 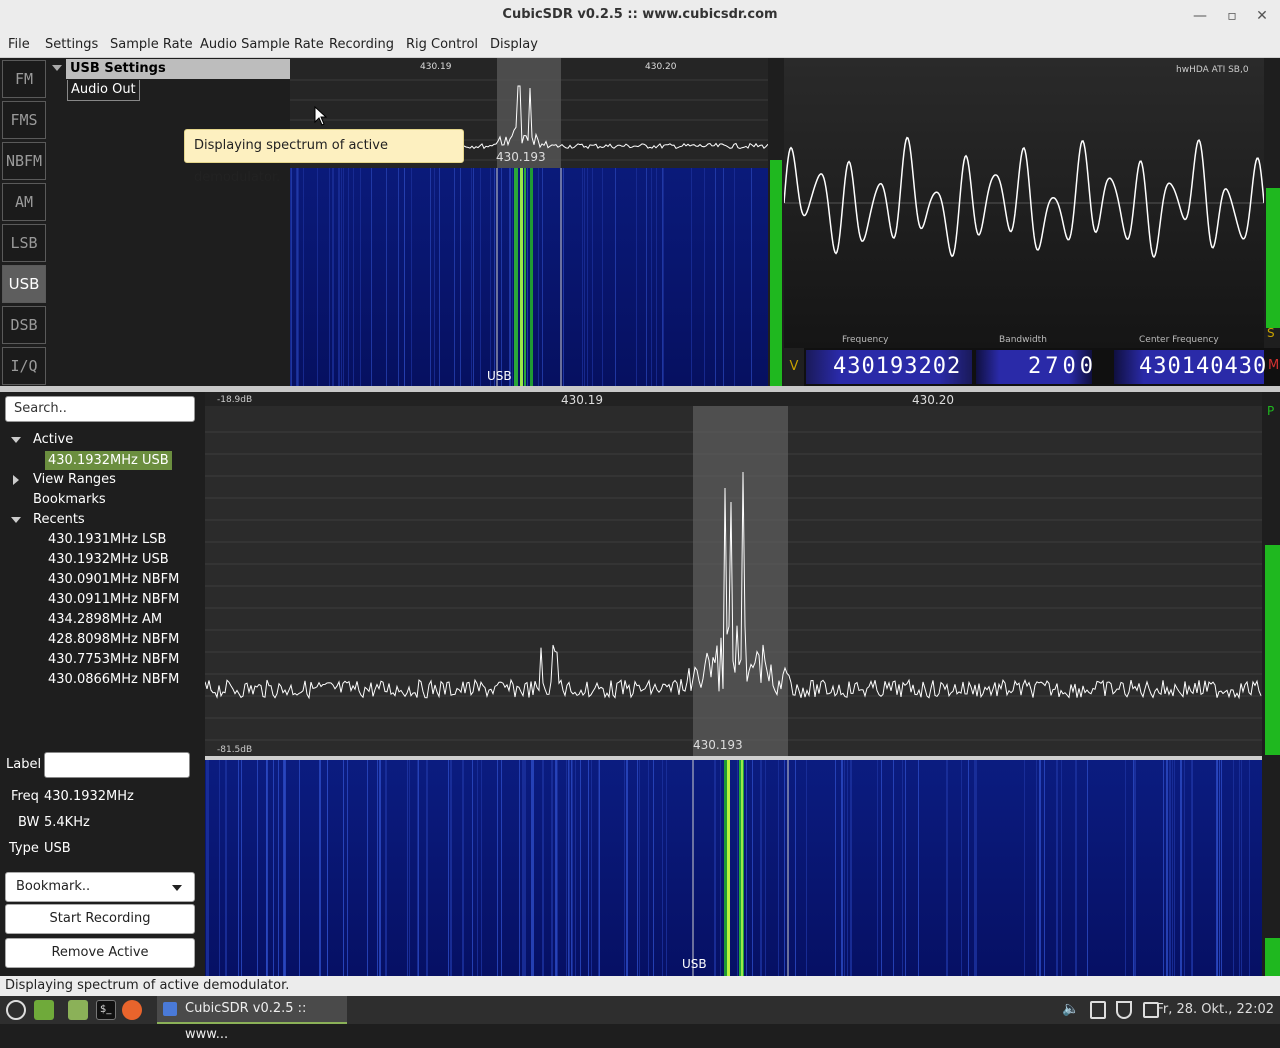 I want to click on mode-selector: FM FMS NBFM AM LSB USB DSB I/Q, so click(x=24, y=223).